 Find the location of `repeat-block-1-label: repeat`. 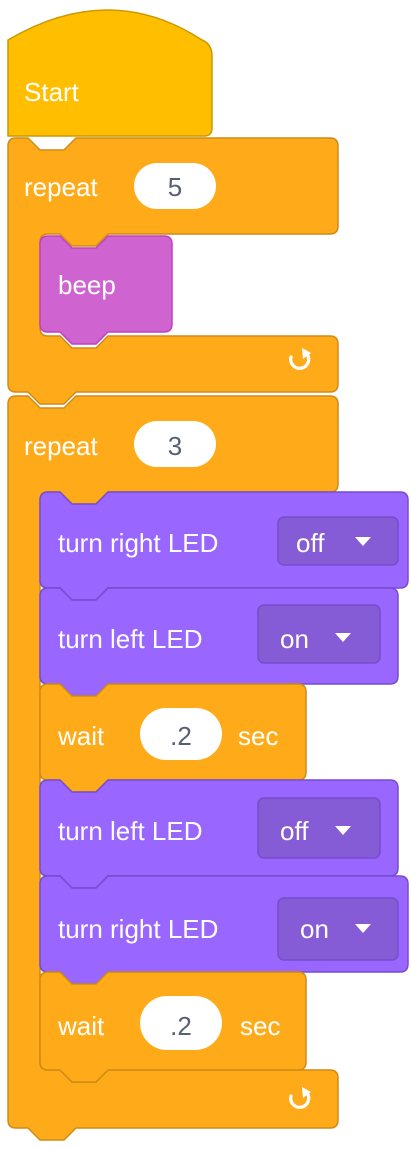

repeat-block-1-label: repeat is located at coordinates (61, 187).